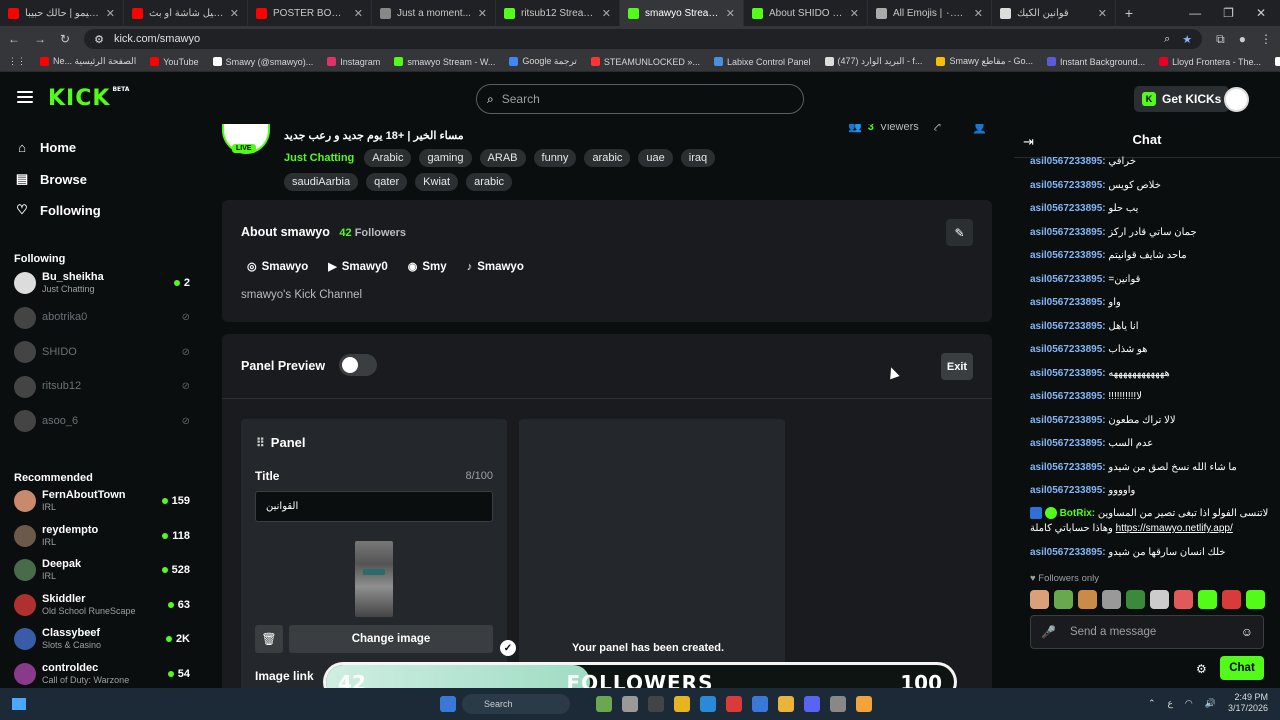 The height and width of the screenshot is (720, 1280). Describe the element at coordinates (698, 158) in the screenshot. I see `stream-tag: iraq` at that location.